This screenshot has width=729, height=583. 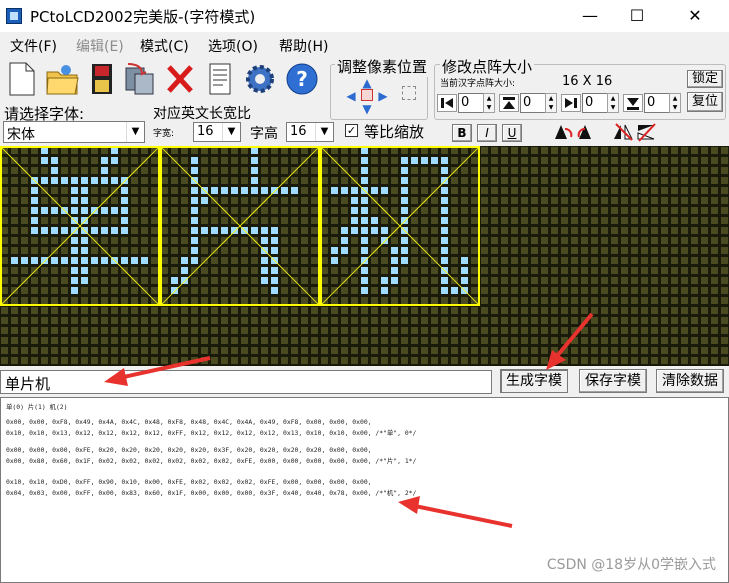 I want to click on help-icon: ?, so click(x=302, y=79).